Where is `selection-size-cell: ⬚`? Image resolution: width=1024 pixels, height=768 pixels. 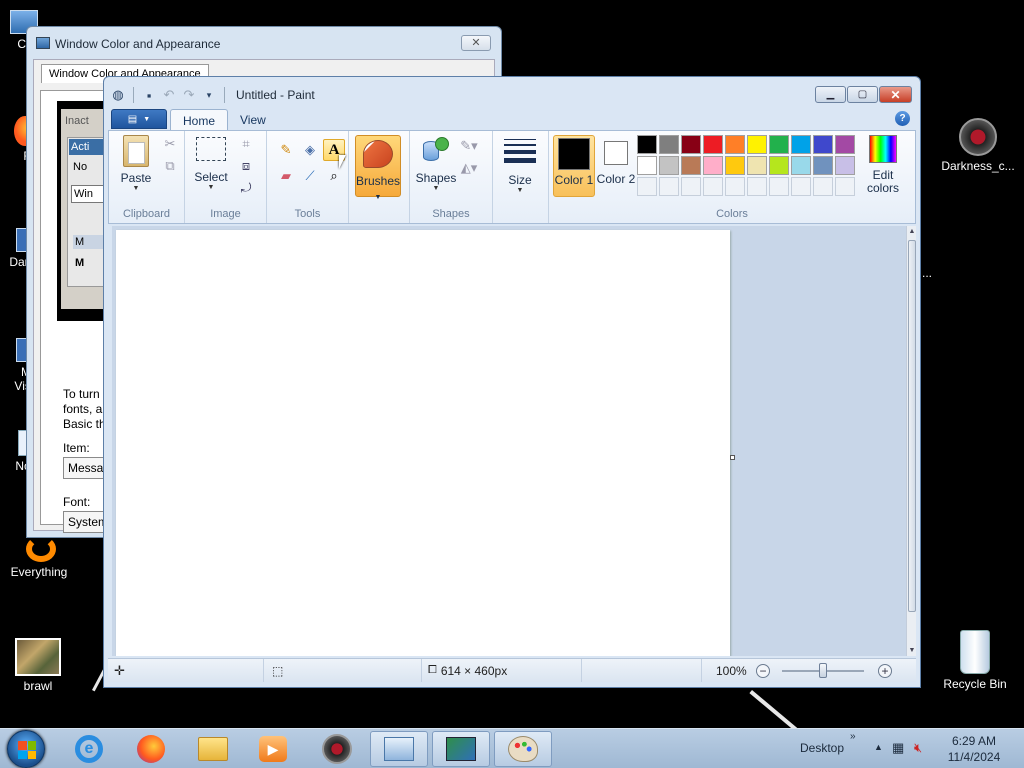 selection-size-cell: ⬚ is located at coordinates (343, 670).